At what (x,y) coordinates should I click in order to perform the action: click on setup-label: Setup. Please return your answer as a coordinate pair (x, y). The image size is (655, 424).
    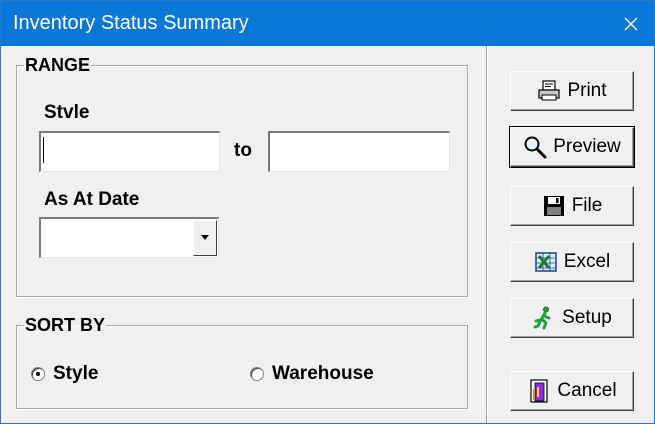
    Looking at the image, I should click on (587, 317).